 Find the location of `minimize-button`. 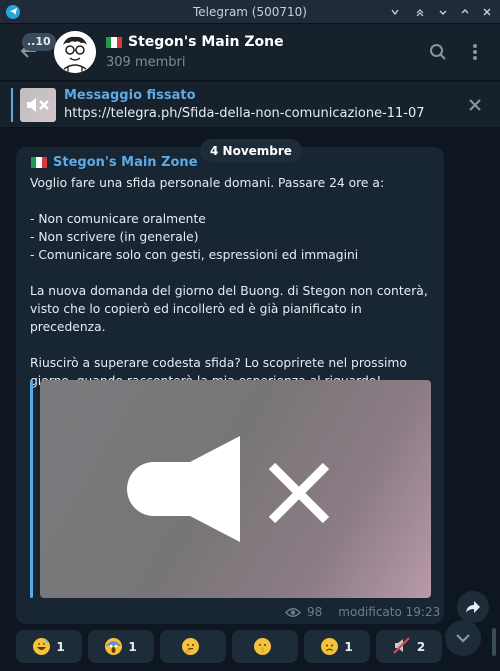

minimize-button is located at coordinates (443, 12).